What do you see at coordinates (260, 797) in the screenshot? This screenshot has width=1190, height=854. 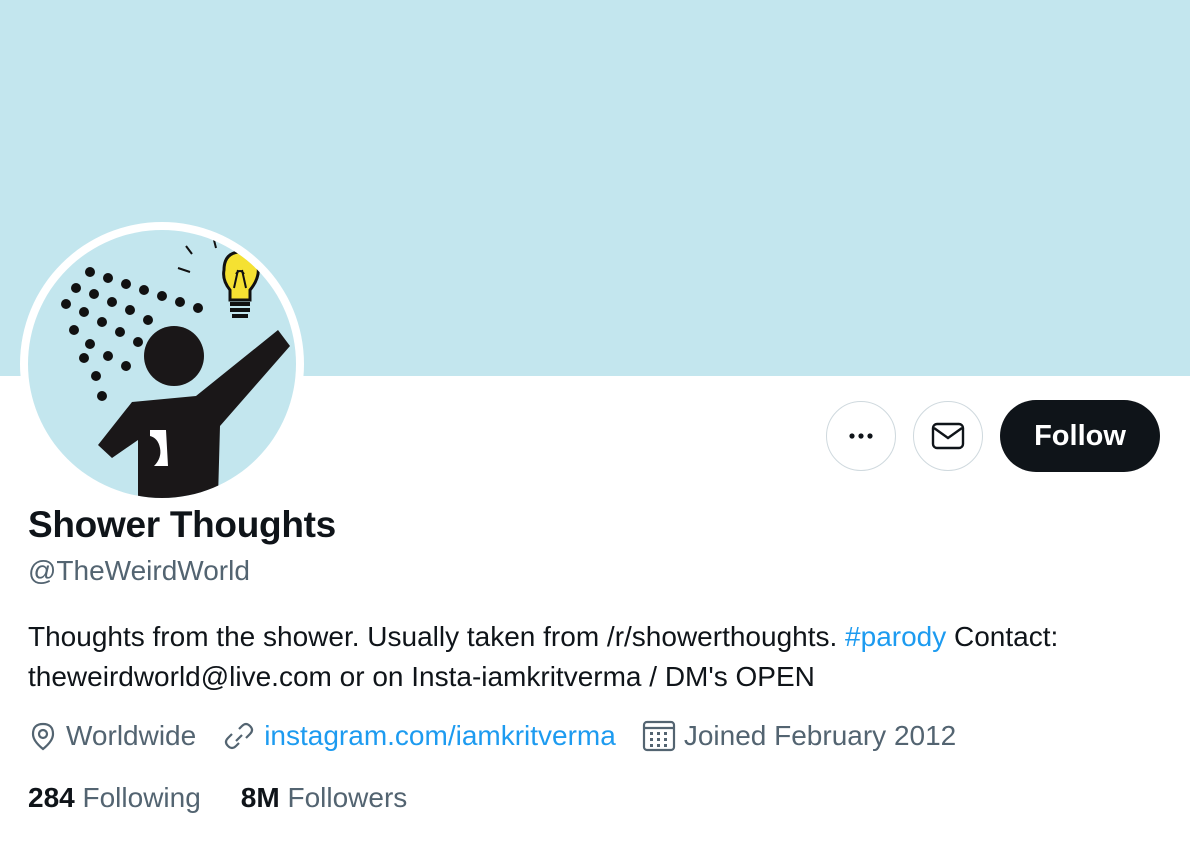 I see `followers-count: 8M` at bounding box center [260, 797].